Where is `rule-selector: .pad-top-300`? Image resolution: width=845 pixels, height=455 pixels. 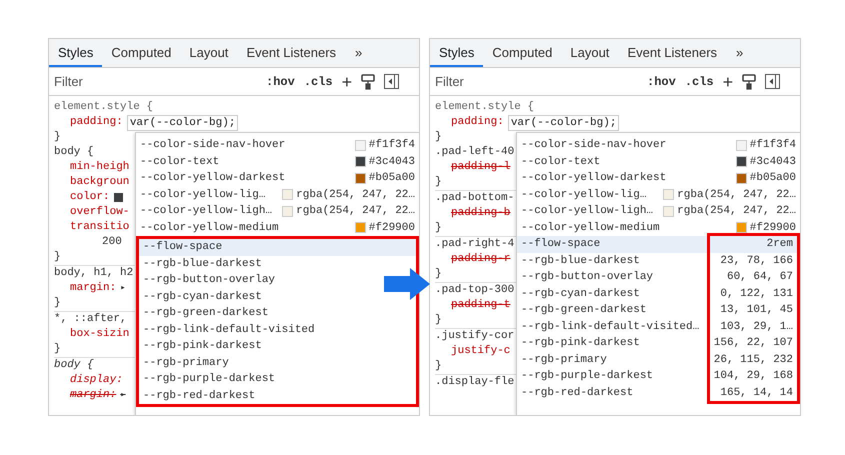 rule-selector: .pad-top-300 is located at coordinates (474, 290).